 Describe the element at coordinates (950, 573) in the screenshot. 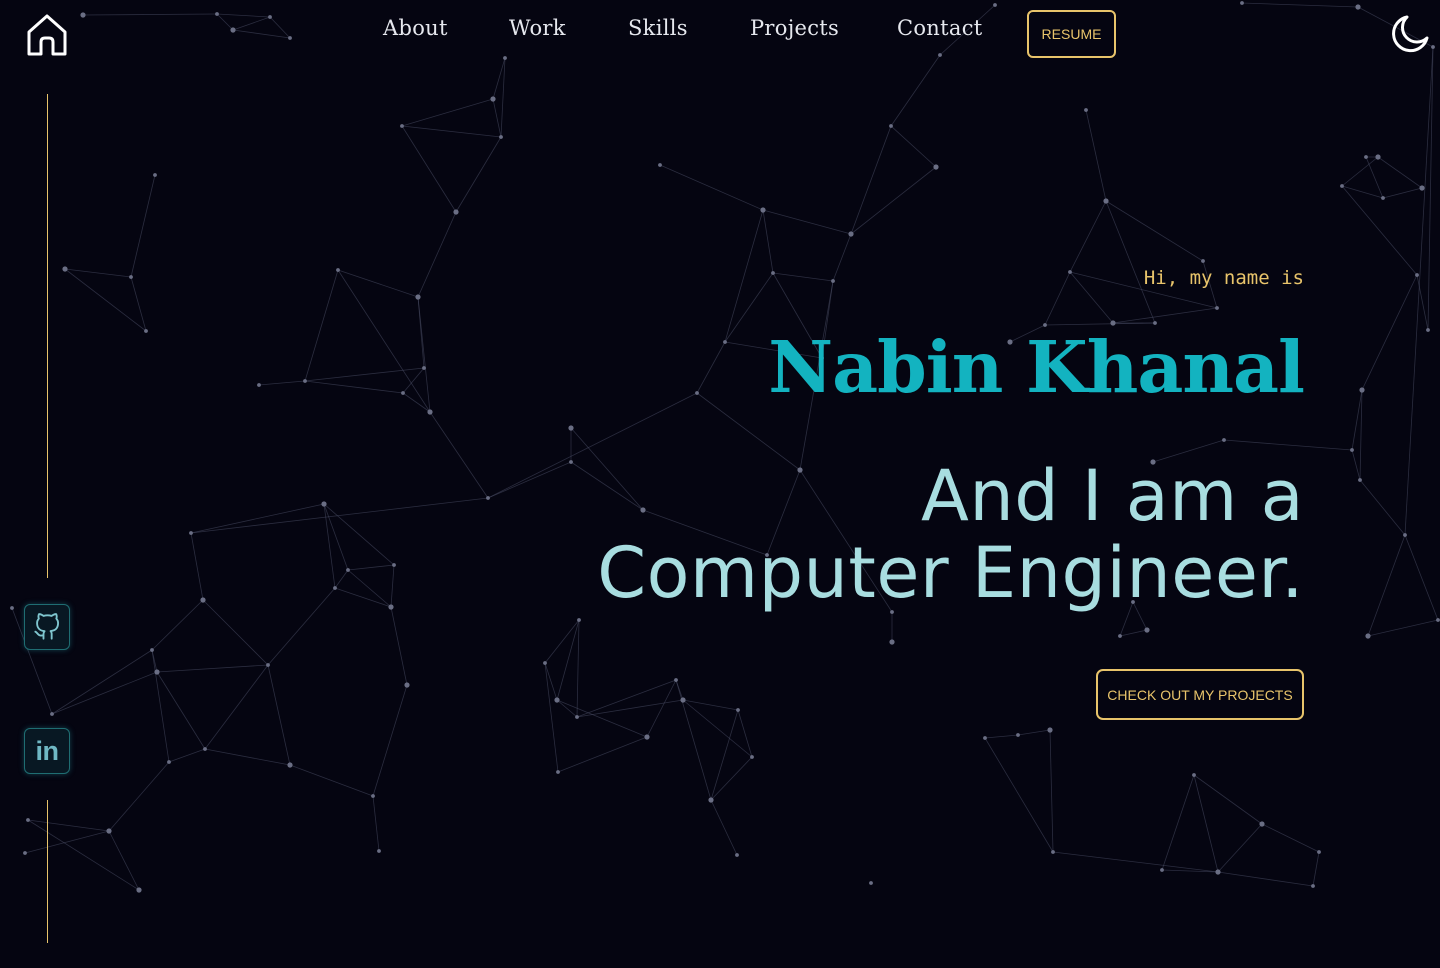

I see `tagline-line-2: Computer Engineer.` at that location.